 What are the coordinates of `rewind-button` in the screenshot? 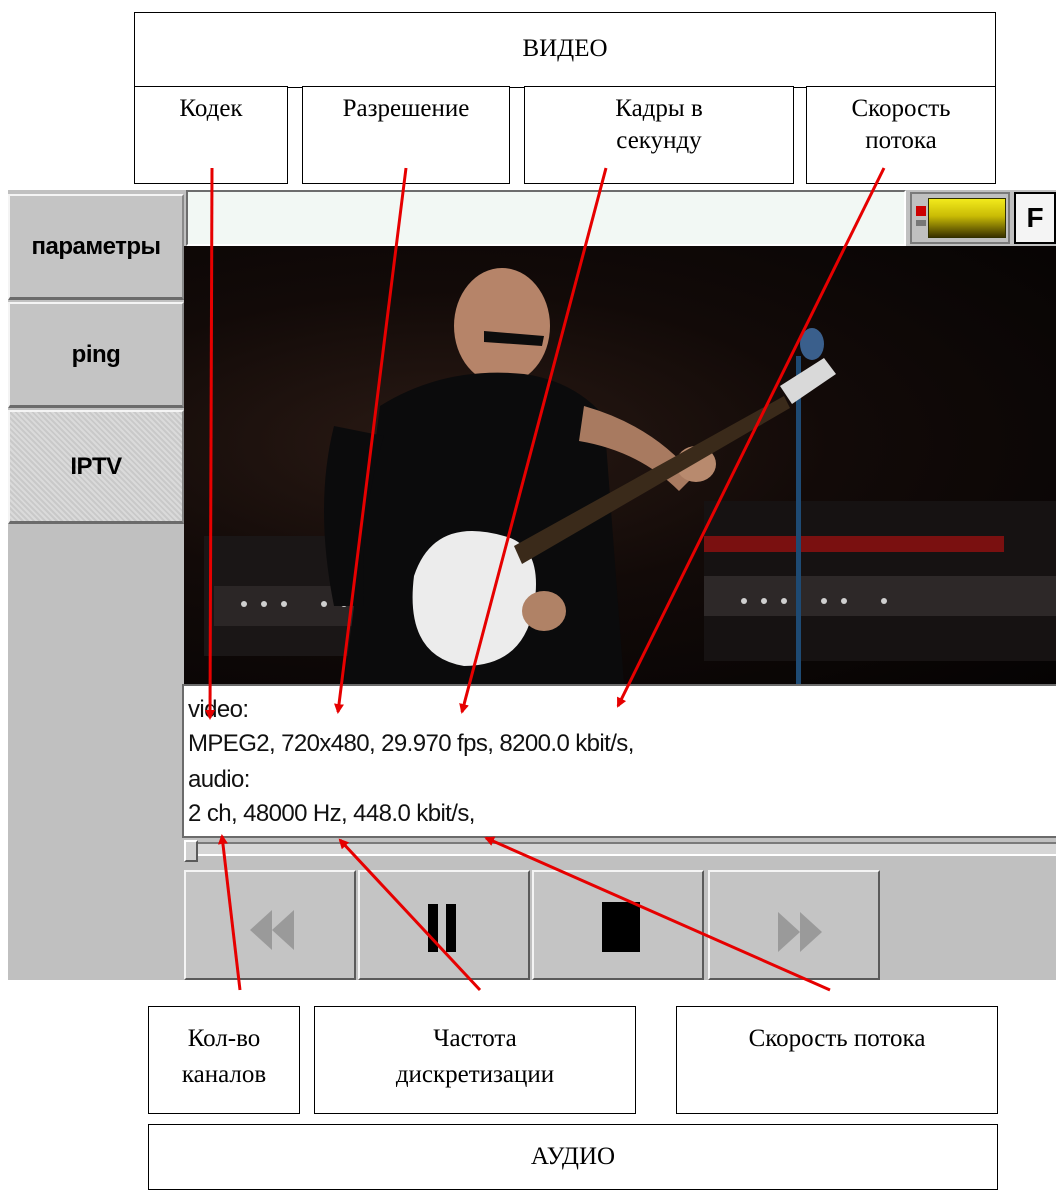 It's located at (270, 925).